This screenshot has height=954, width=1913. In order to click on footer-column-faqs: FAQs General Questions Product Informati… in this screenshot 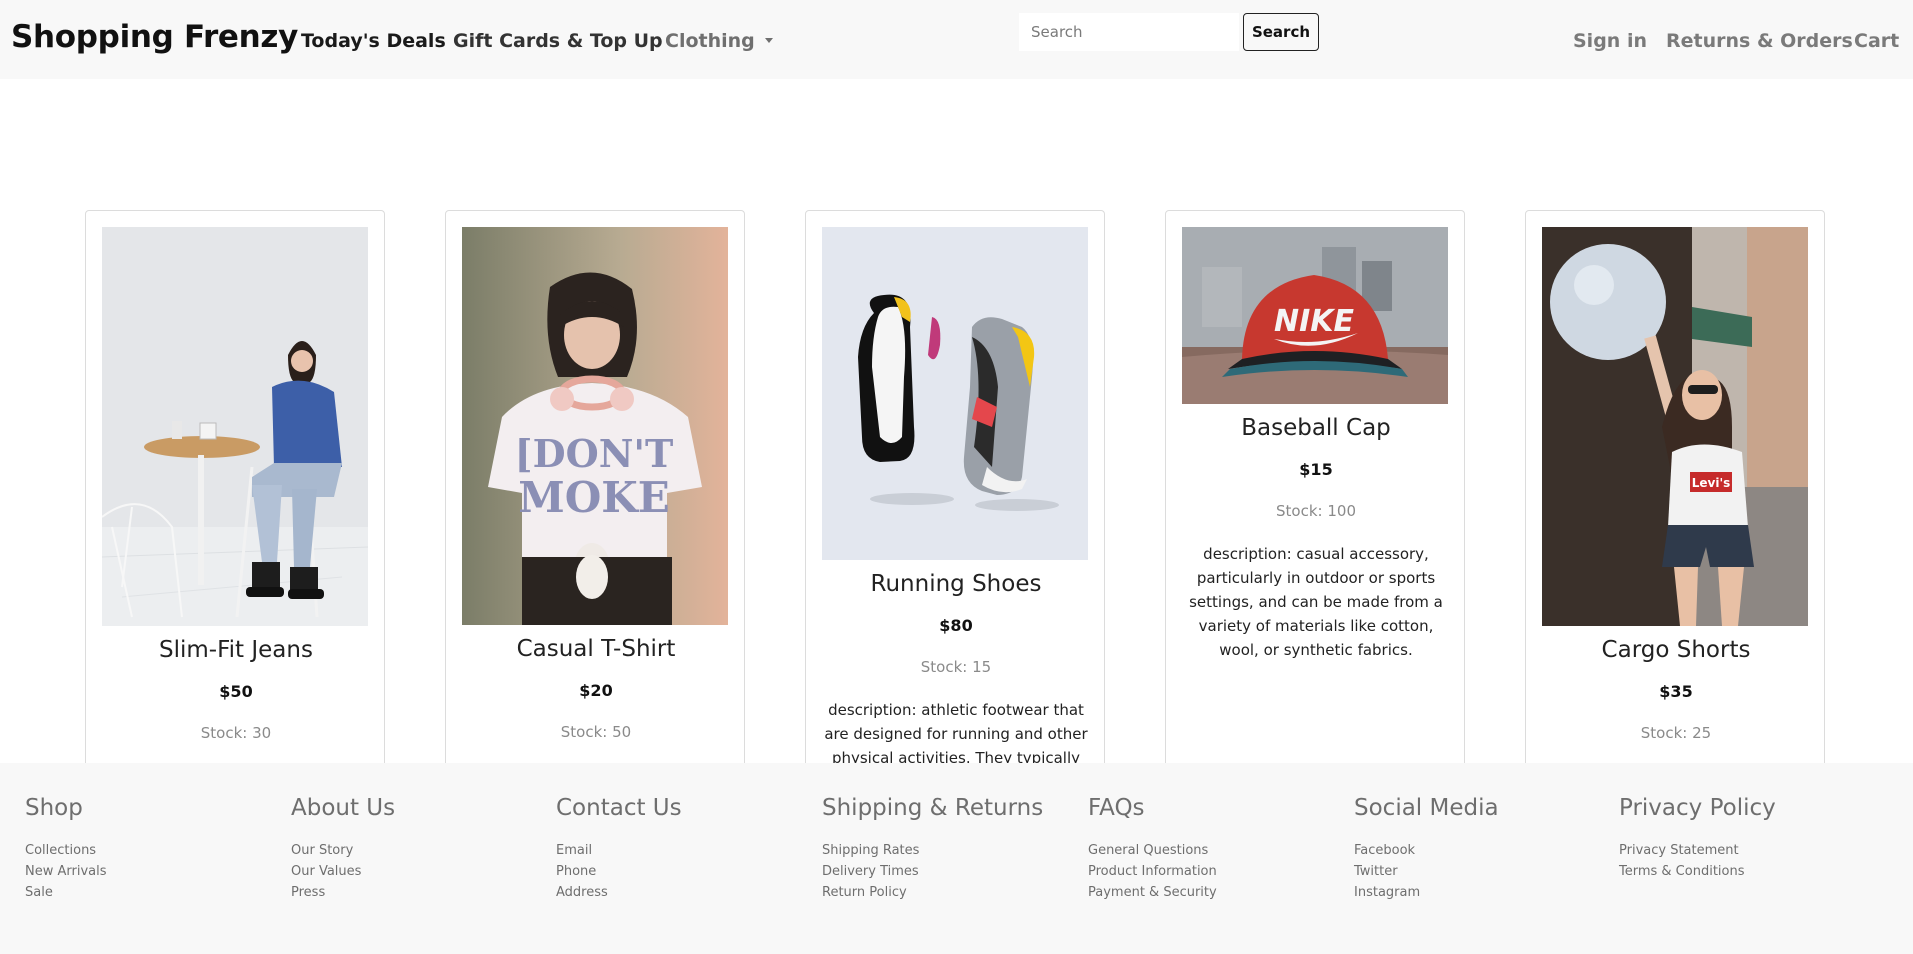, I will do `click(1152, 848)`.